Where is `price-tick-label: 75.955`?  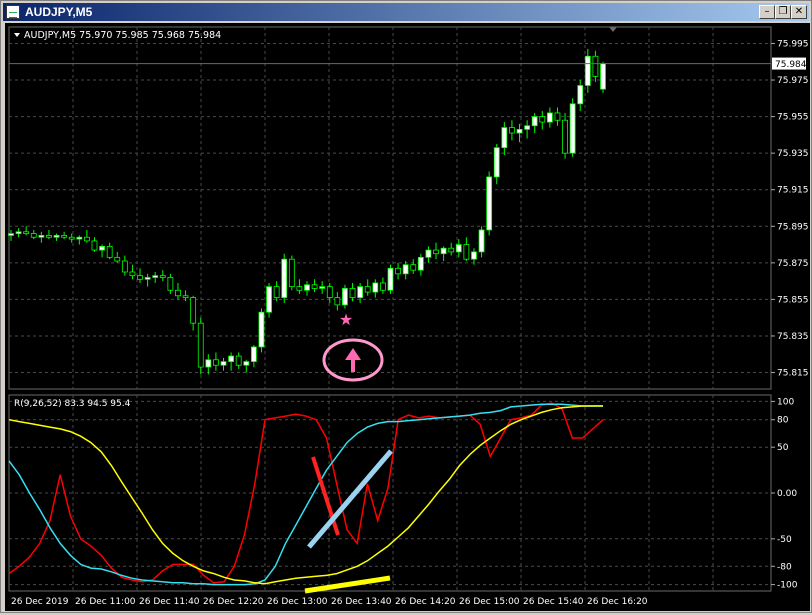 price-tick-label: 75.955 is located at coordinates (793, 118).